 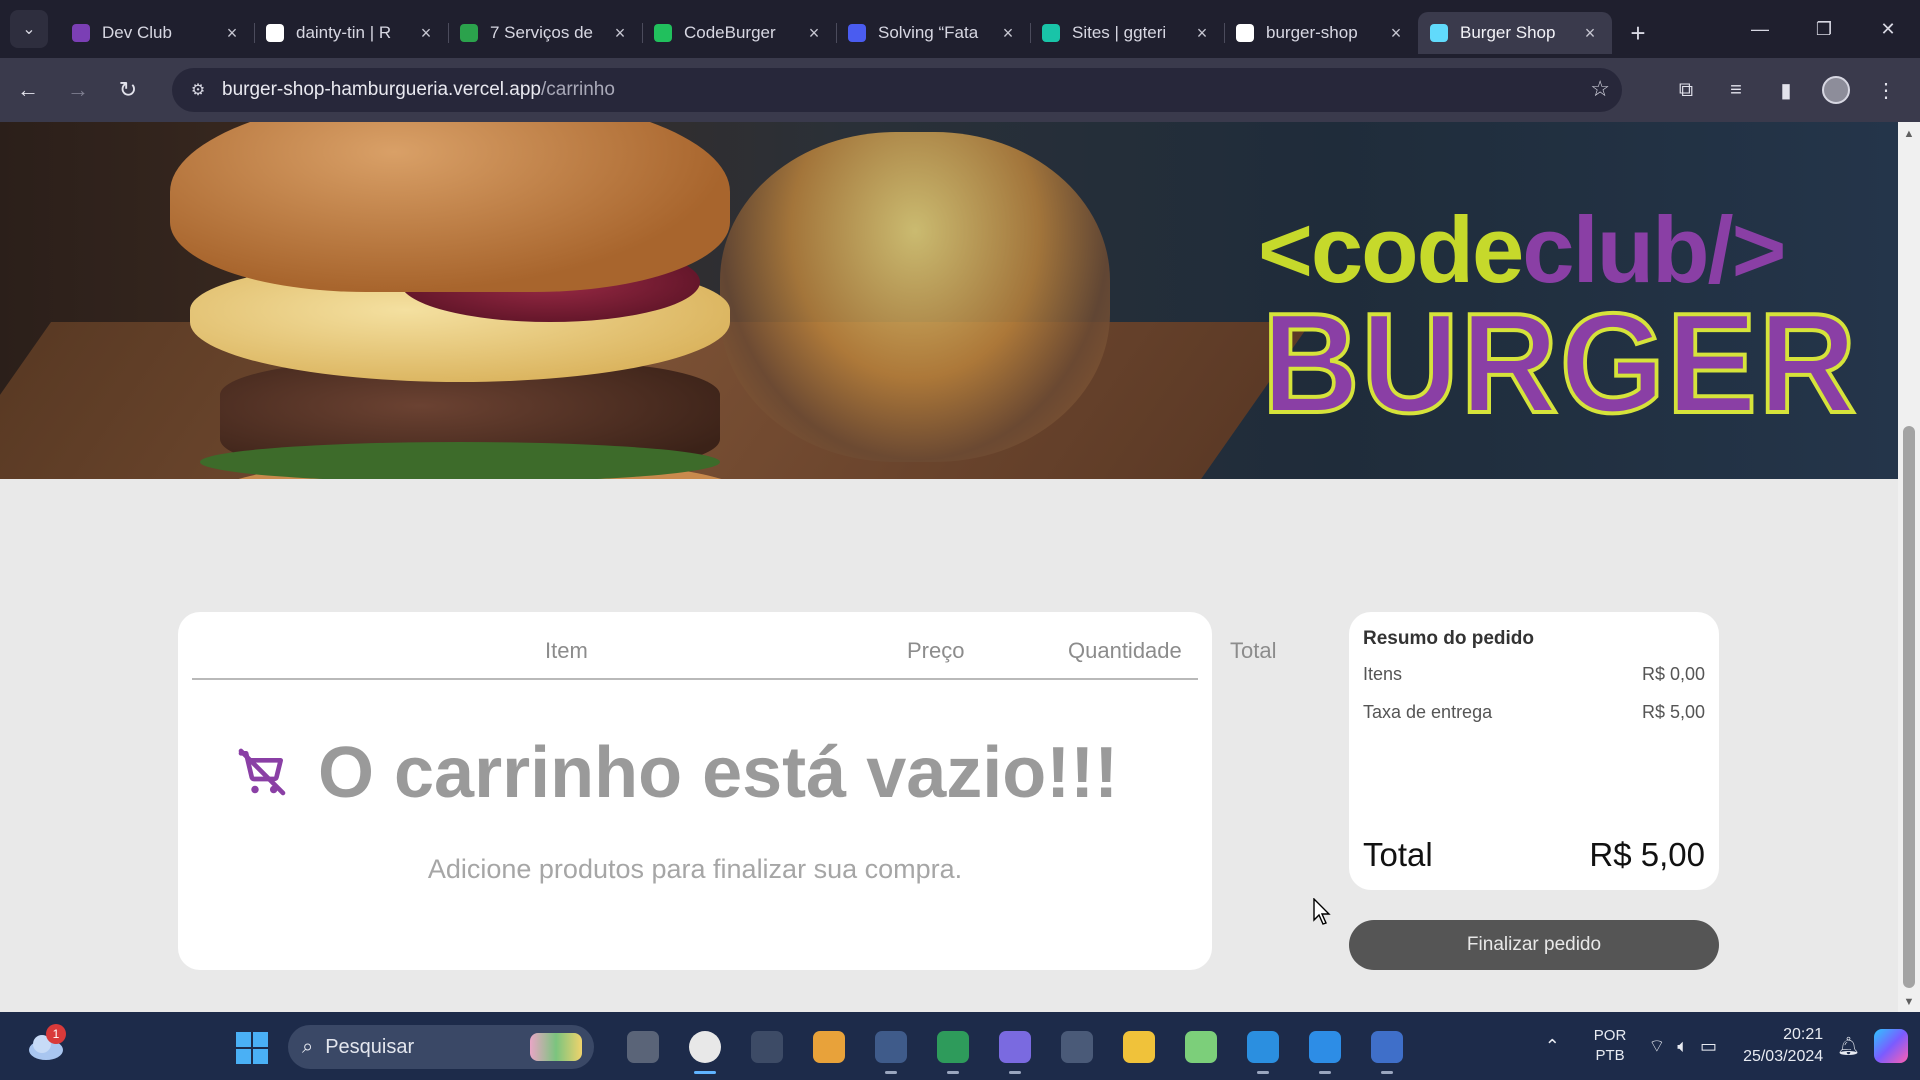 What do you see at coordinates (1673, 712) in the screenshot?
I see `summary-delivery-value: R$ 5,00` at bounding box center [1673, 712].